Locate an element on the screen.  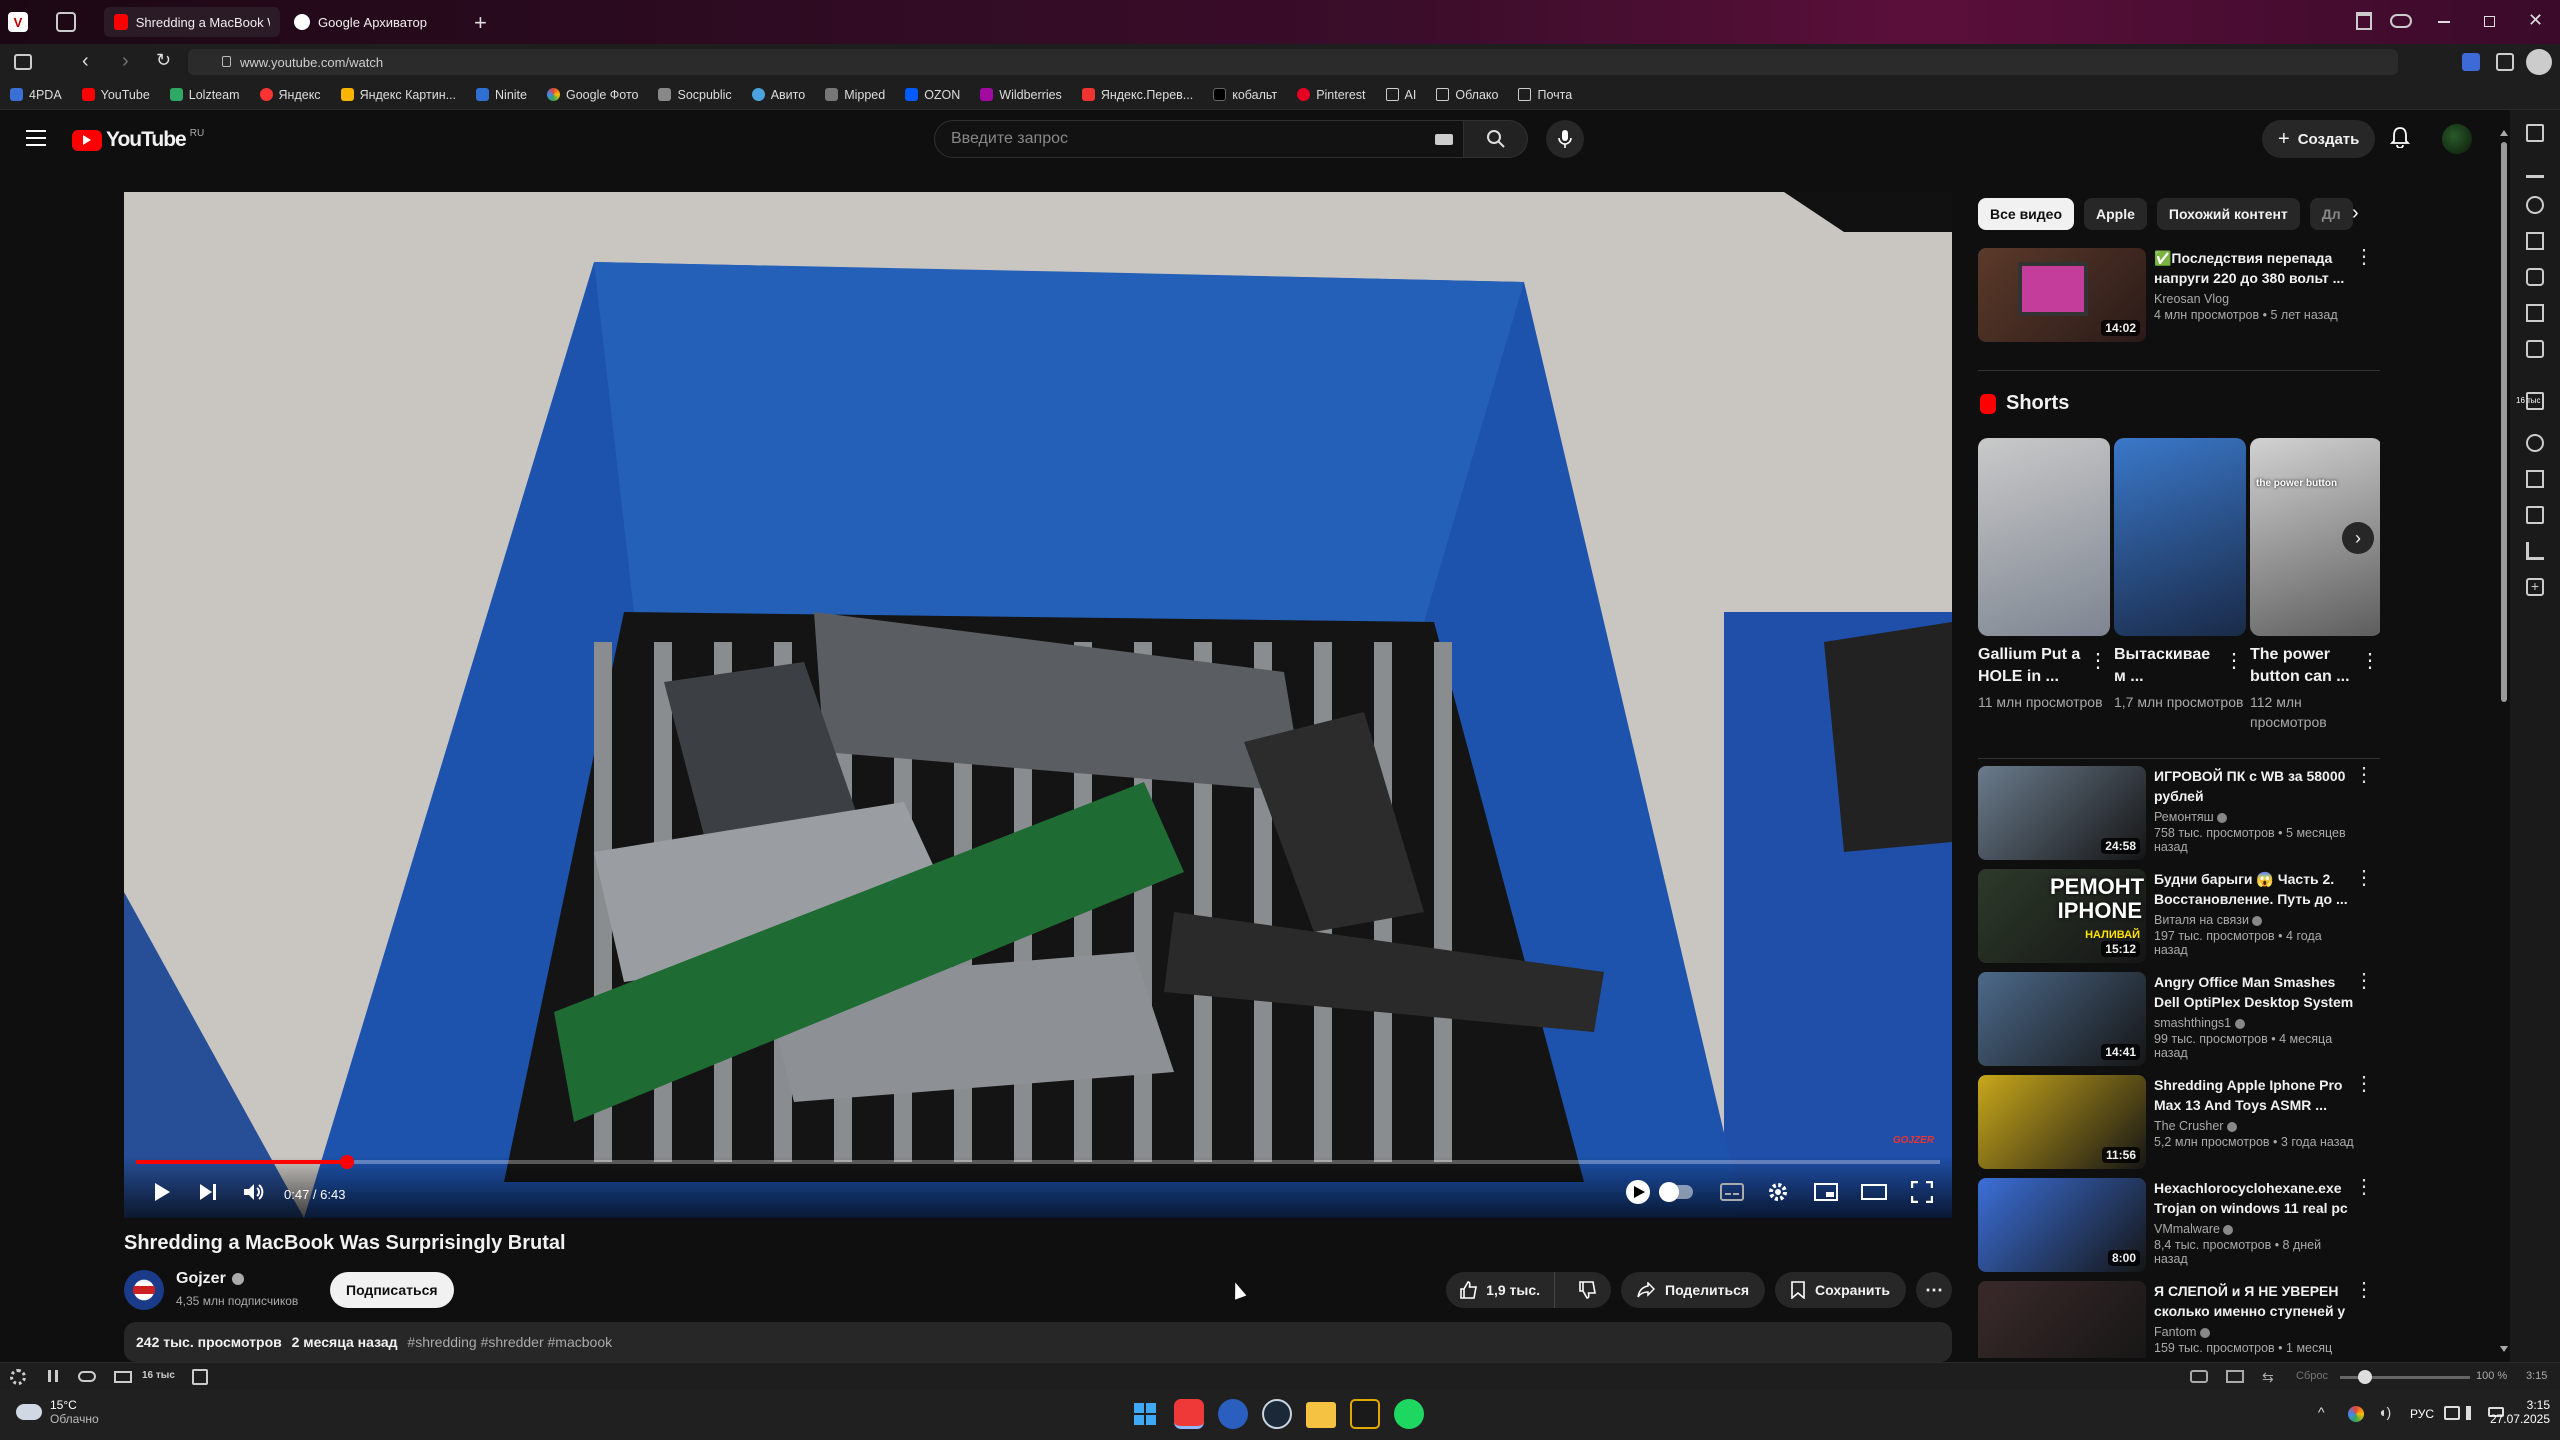
subtitles-button is located at coordinates (1732, 1192).